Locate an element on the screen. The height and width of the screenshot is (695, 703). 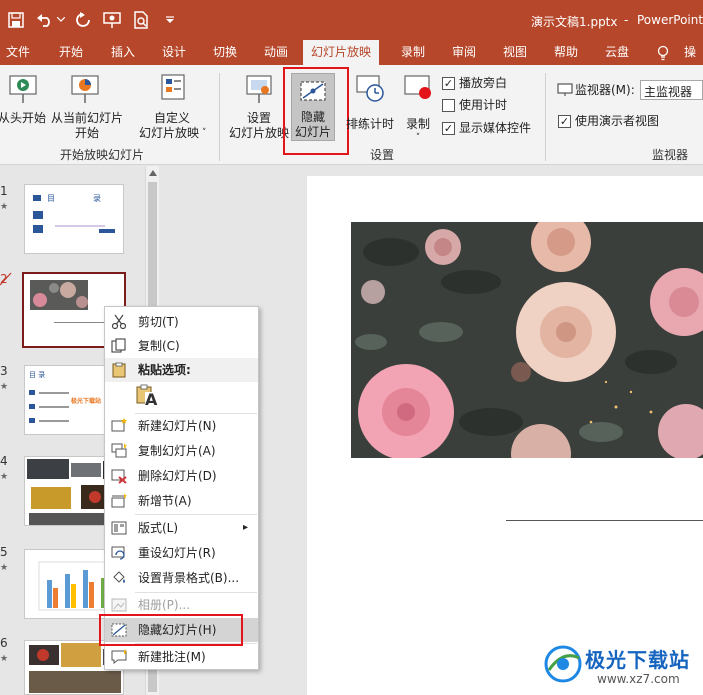
watermark-name: 极光下载站 is located at coordinates (637, 660).